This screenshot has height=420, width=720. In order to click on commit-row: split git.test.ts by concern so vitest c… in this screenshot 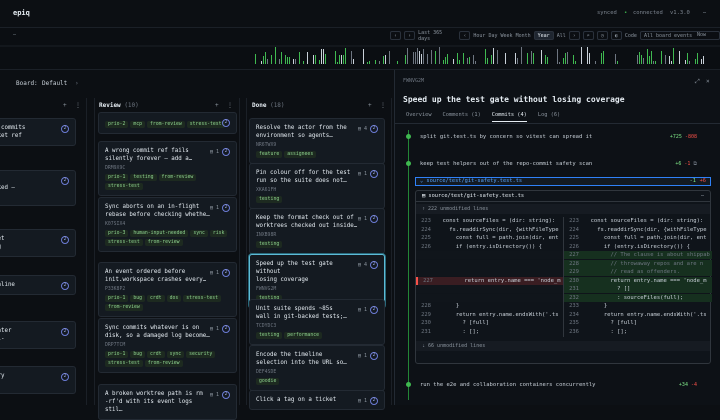, I will do `click(565, 137)`.